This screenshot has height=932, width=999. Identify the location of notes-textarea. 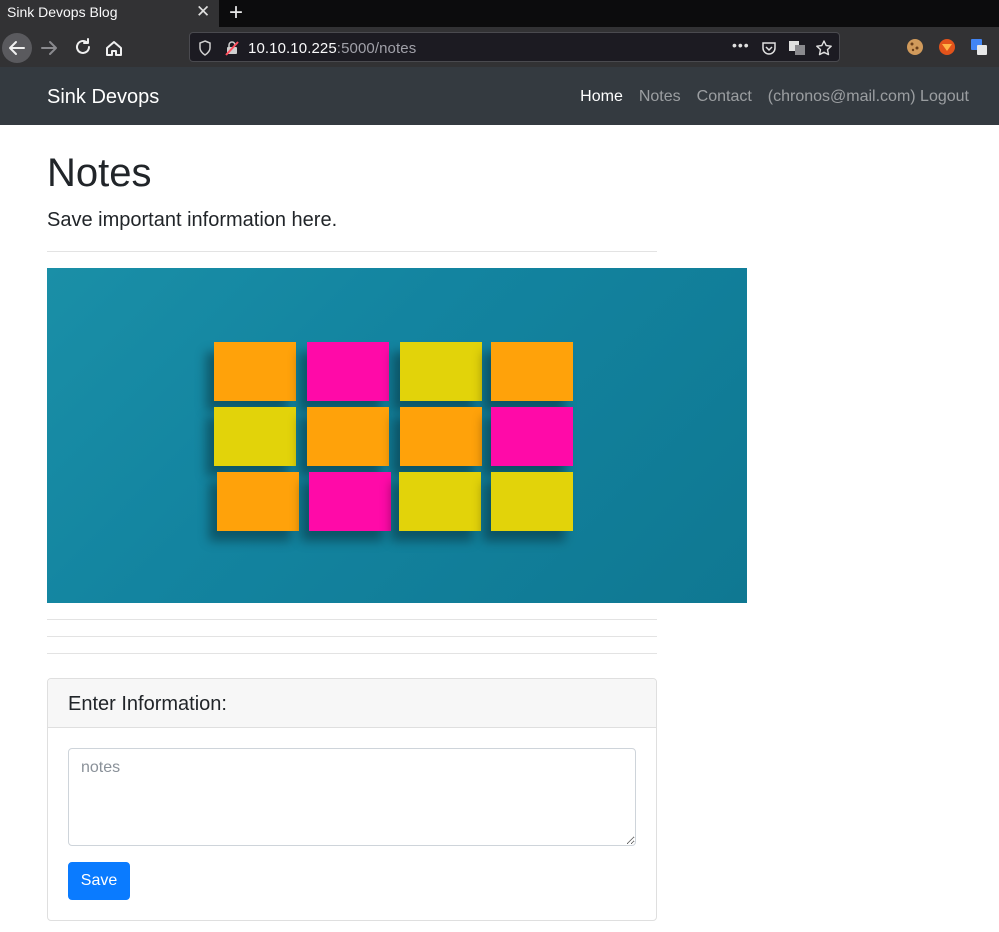
(352, 797).